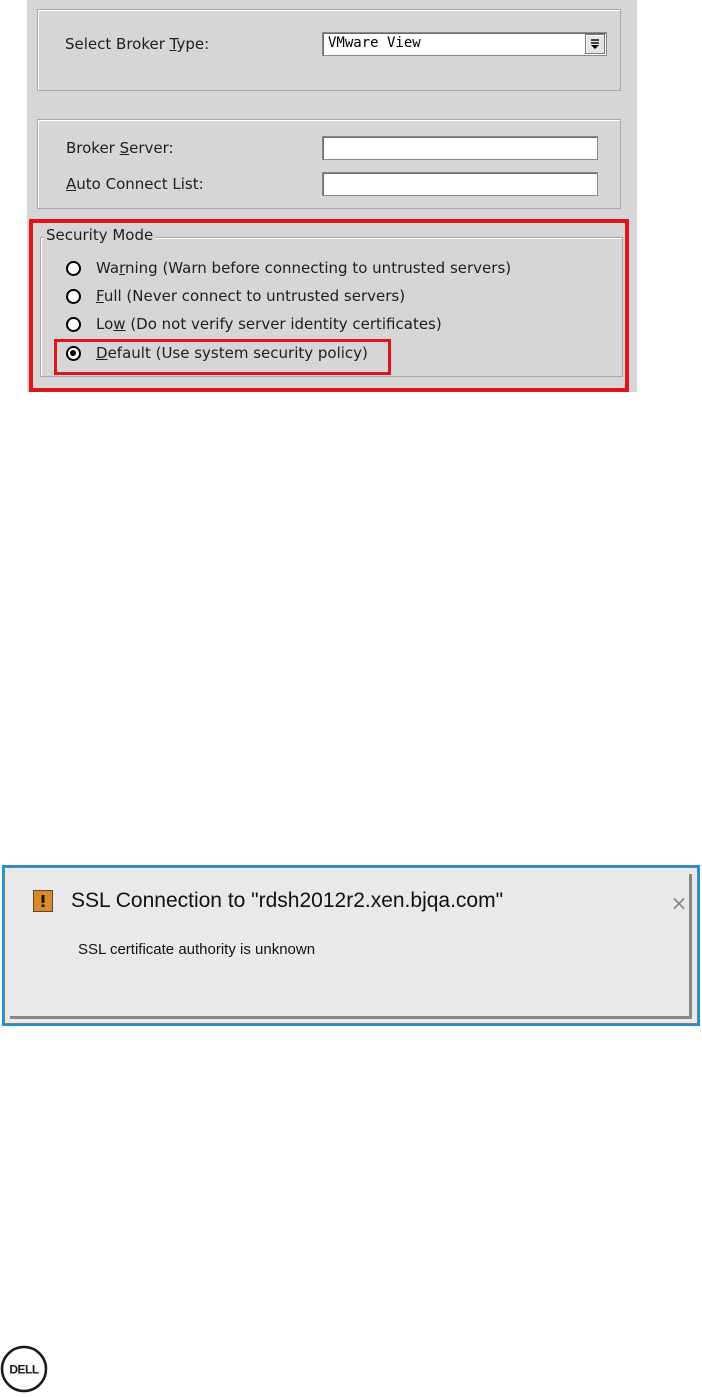 The height and width of the screenshot is (1397, 702). What do you see at coordinates (232, 353) in the screenshot?
I see `radio-default-label: Default (Use system security policy)` at bounding box center [232, 353].